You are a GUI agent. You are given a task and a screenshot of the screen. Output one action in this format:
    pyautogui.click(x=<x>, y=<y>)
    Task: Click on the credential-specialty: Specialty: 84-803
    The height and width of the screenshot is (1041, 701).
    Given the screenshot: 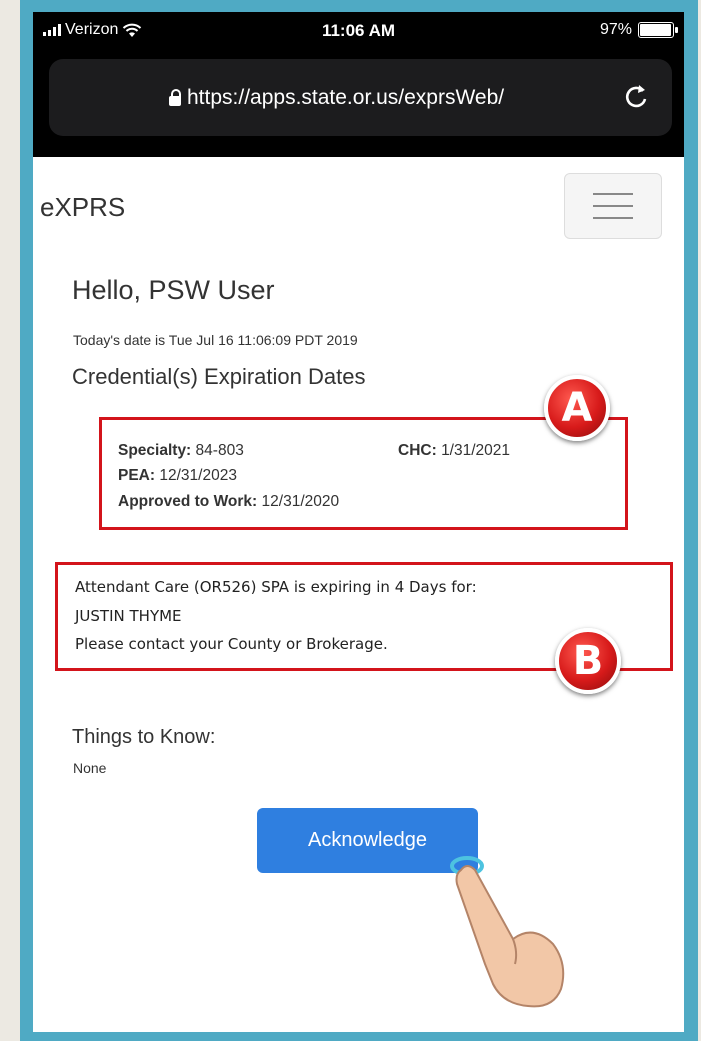 What is the action you would take?
    pyautogui.click(x=181, y=451)
    